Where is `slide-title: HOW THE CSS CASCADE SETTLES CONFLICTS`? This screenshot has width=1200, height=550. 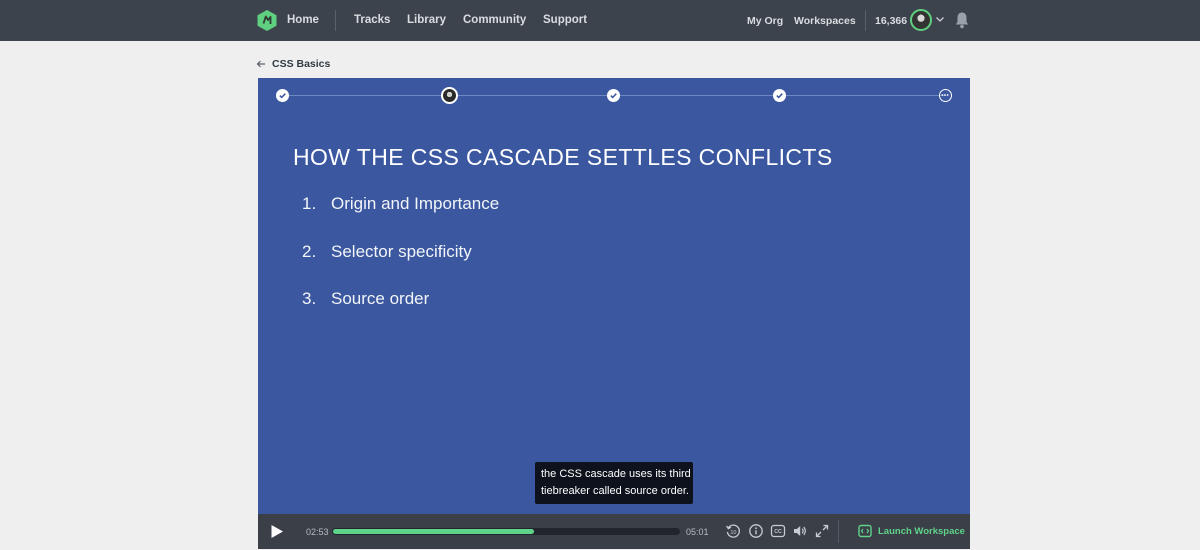
slide-title: HOW THE CSS CASCADE SETTLES CONFLICTS is located at coordinates (563, 157).